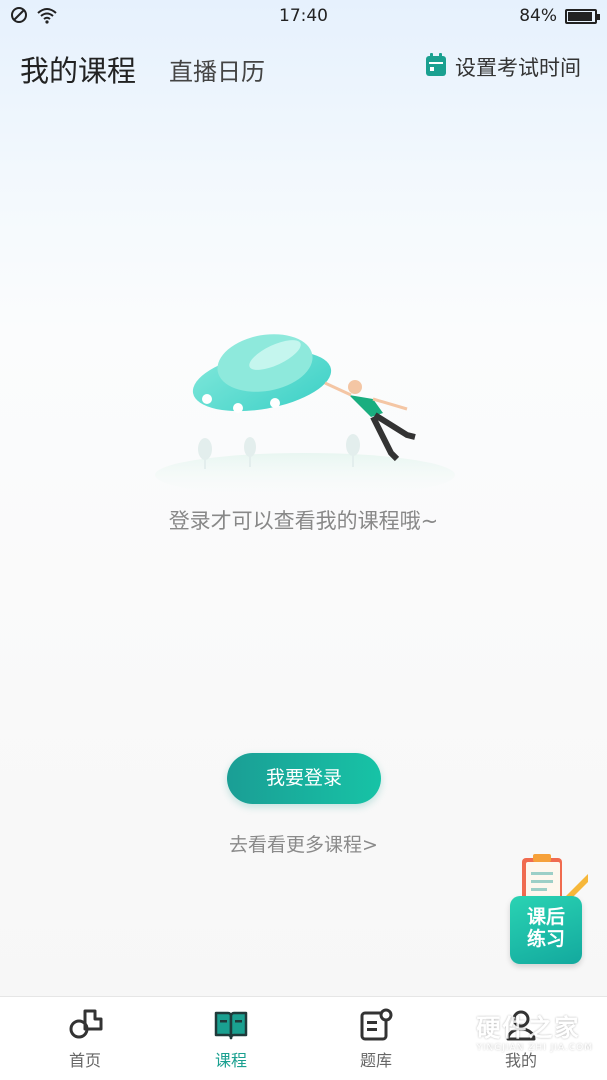  Describe the element at coordinates (534, 1047) in the screenshot. I see `watermark-subtext: YINGJIAN ZHI JIA.COM` at that location.